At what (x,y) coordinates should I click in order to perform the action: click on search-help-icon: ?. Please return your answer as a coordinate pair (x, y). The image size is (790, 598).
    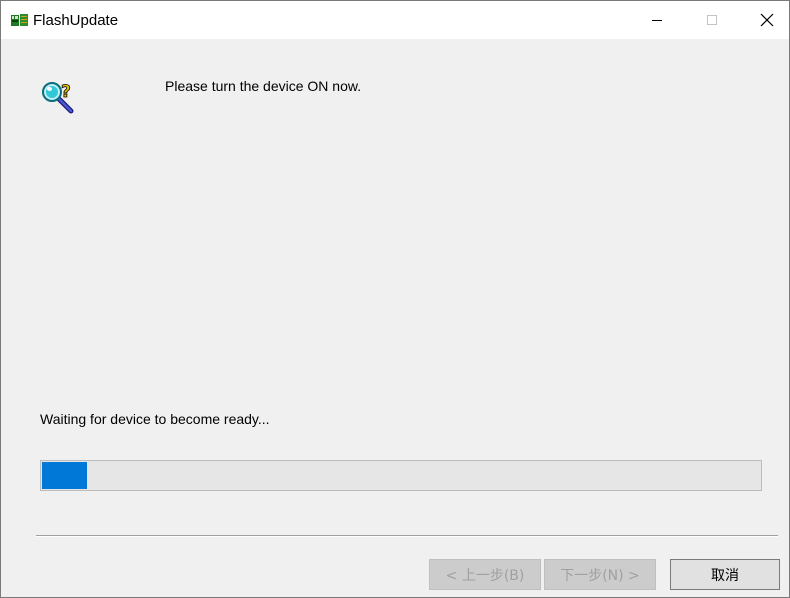
    Looking at the image, I should click on (58, 98).